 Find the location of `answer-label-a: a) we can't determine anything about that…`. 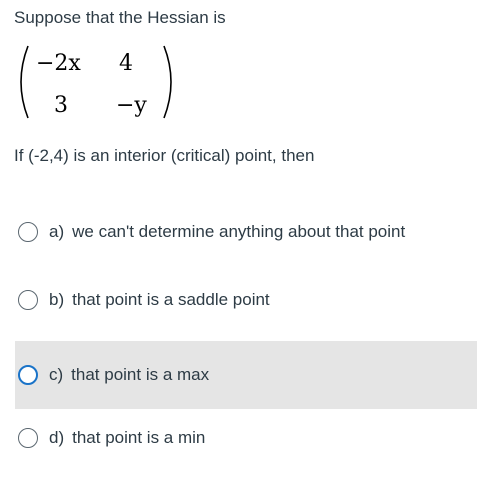

answer-label-a: a) we can't determine anything about that… is located at coordinates (227, 232).